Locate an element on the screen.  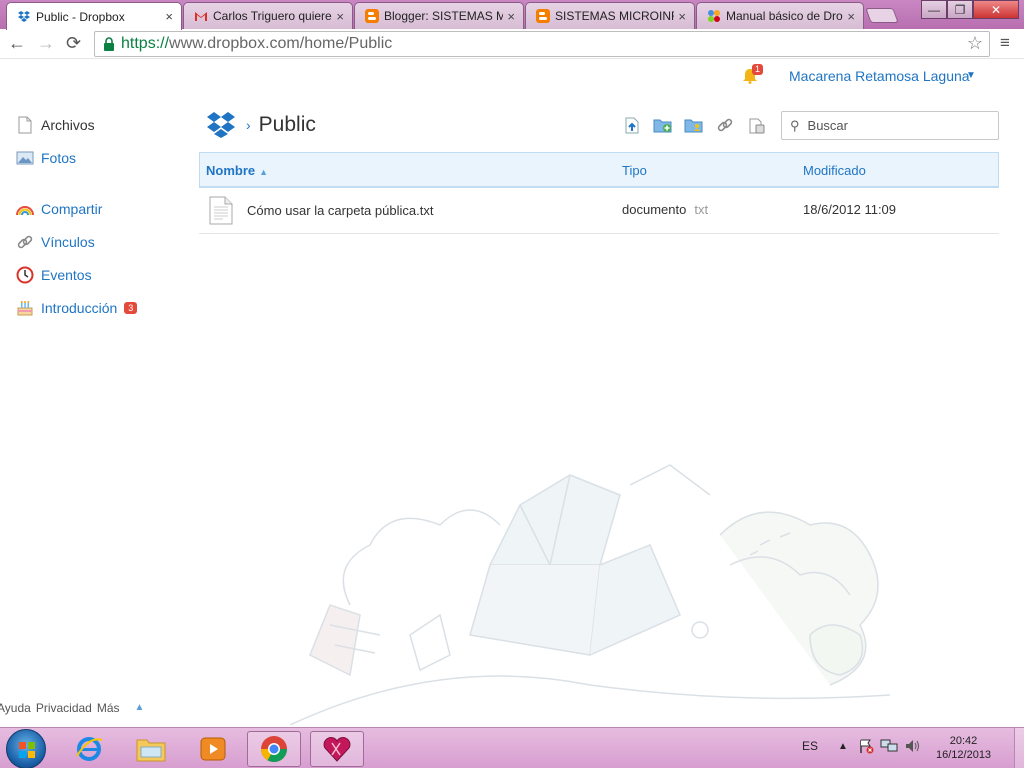
folder-icon is located at coordinates (151, 750).